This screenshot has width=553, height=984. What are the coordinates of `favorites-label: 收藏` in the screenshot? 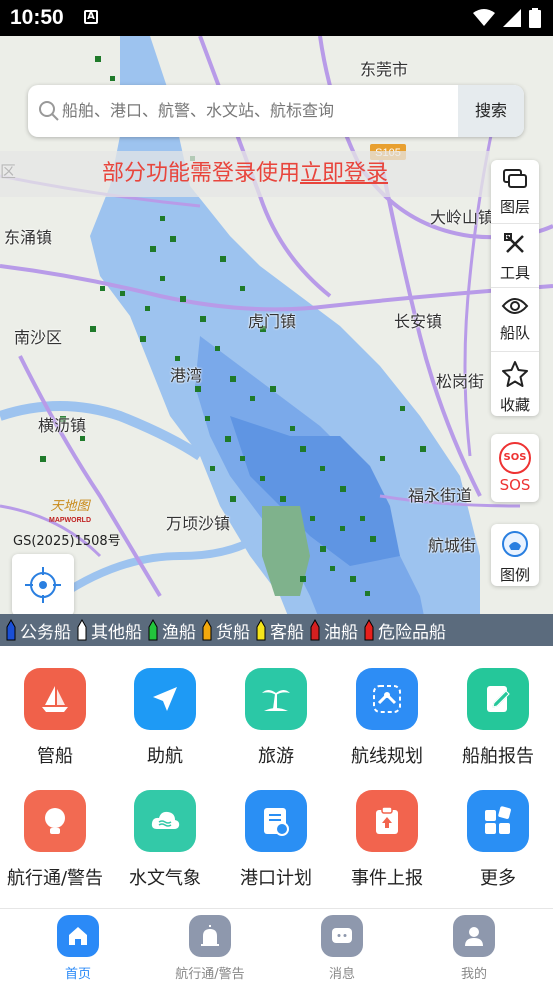 It's located at (514, 405).